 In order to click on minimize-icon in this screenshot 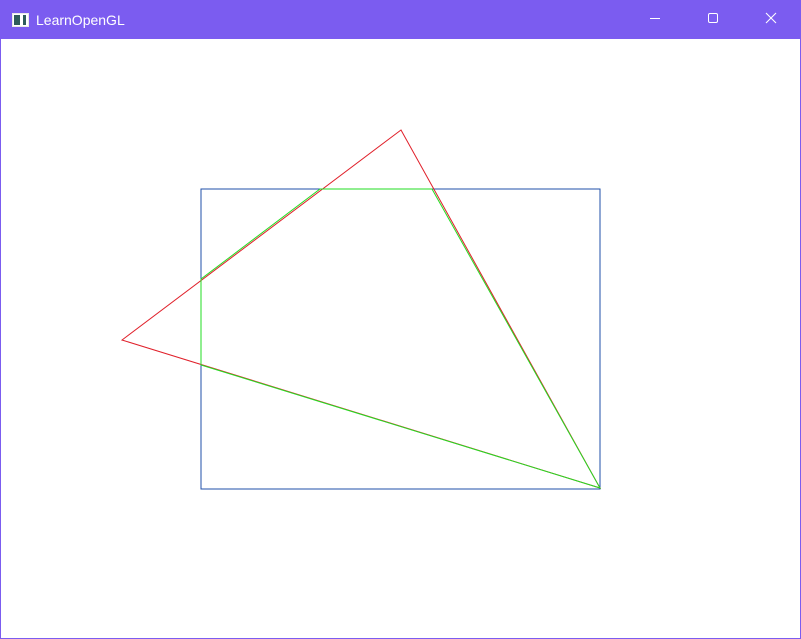, I will do `click(655, 20)`.